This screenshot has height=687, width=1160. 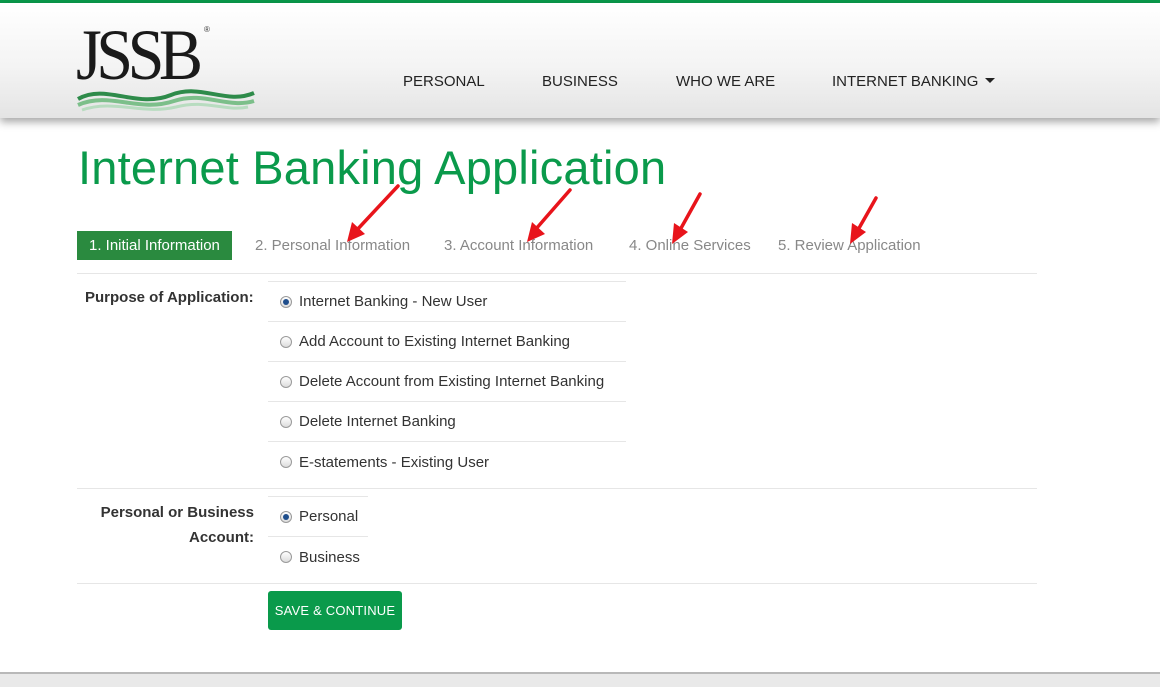 I want to click on save-and-continue-button: SAVE & CONTINUE, so click(x=335, y=610).